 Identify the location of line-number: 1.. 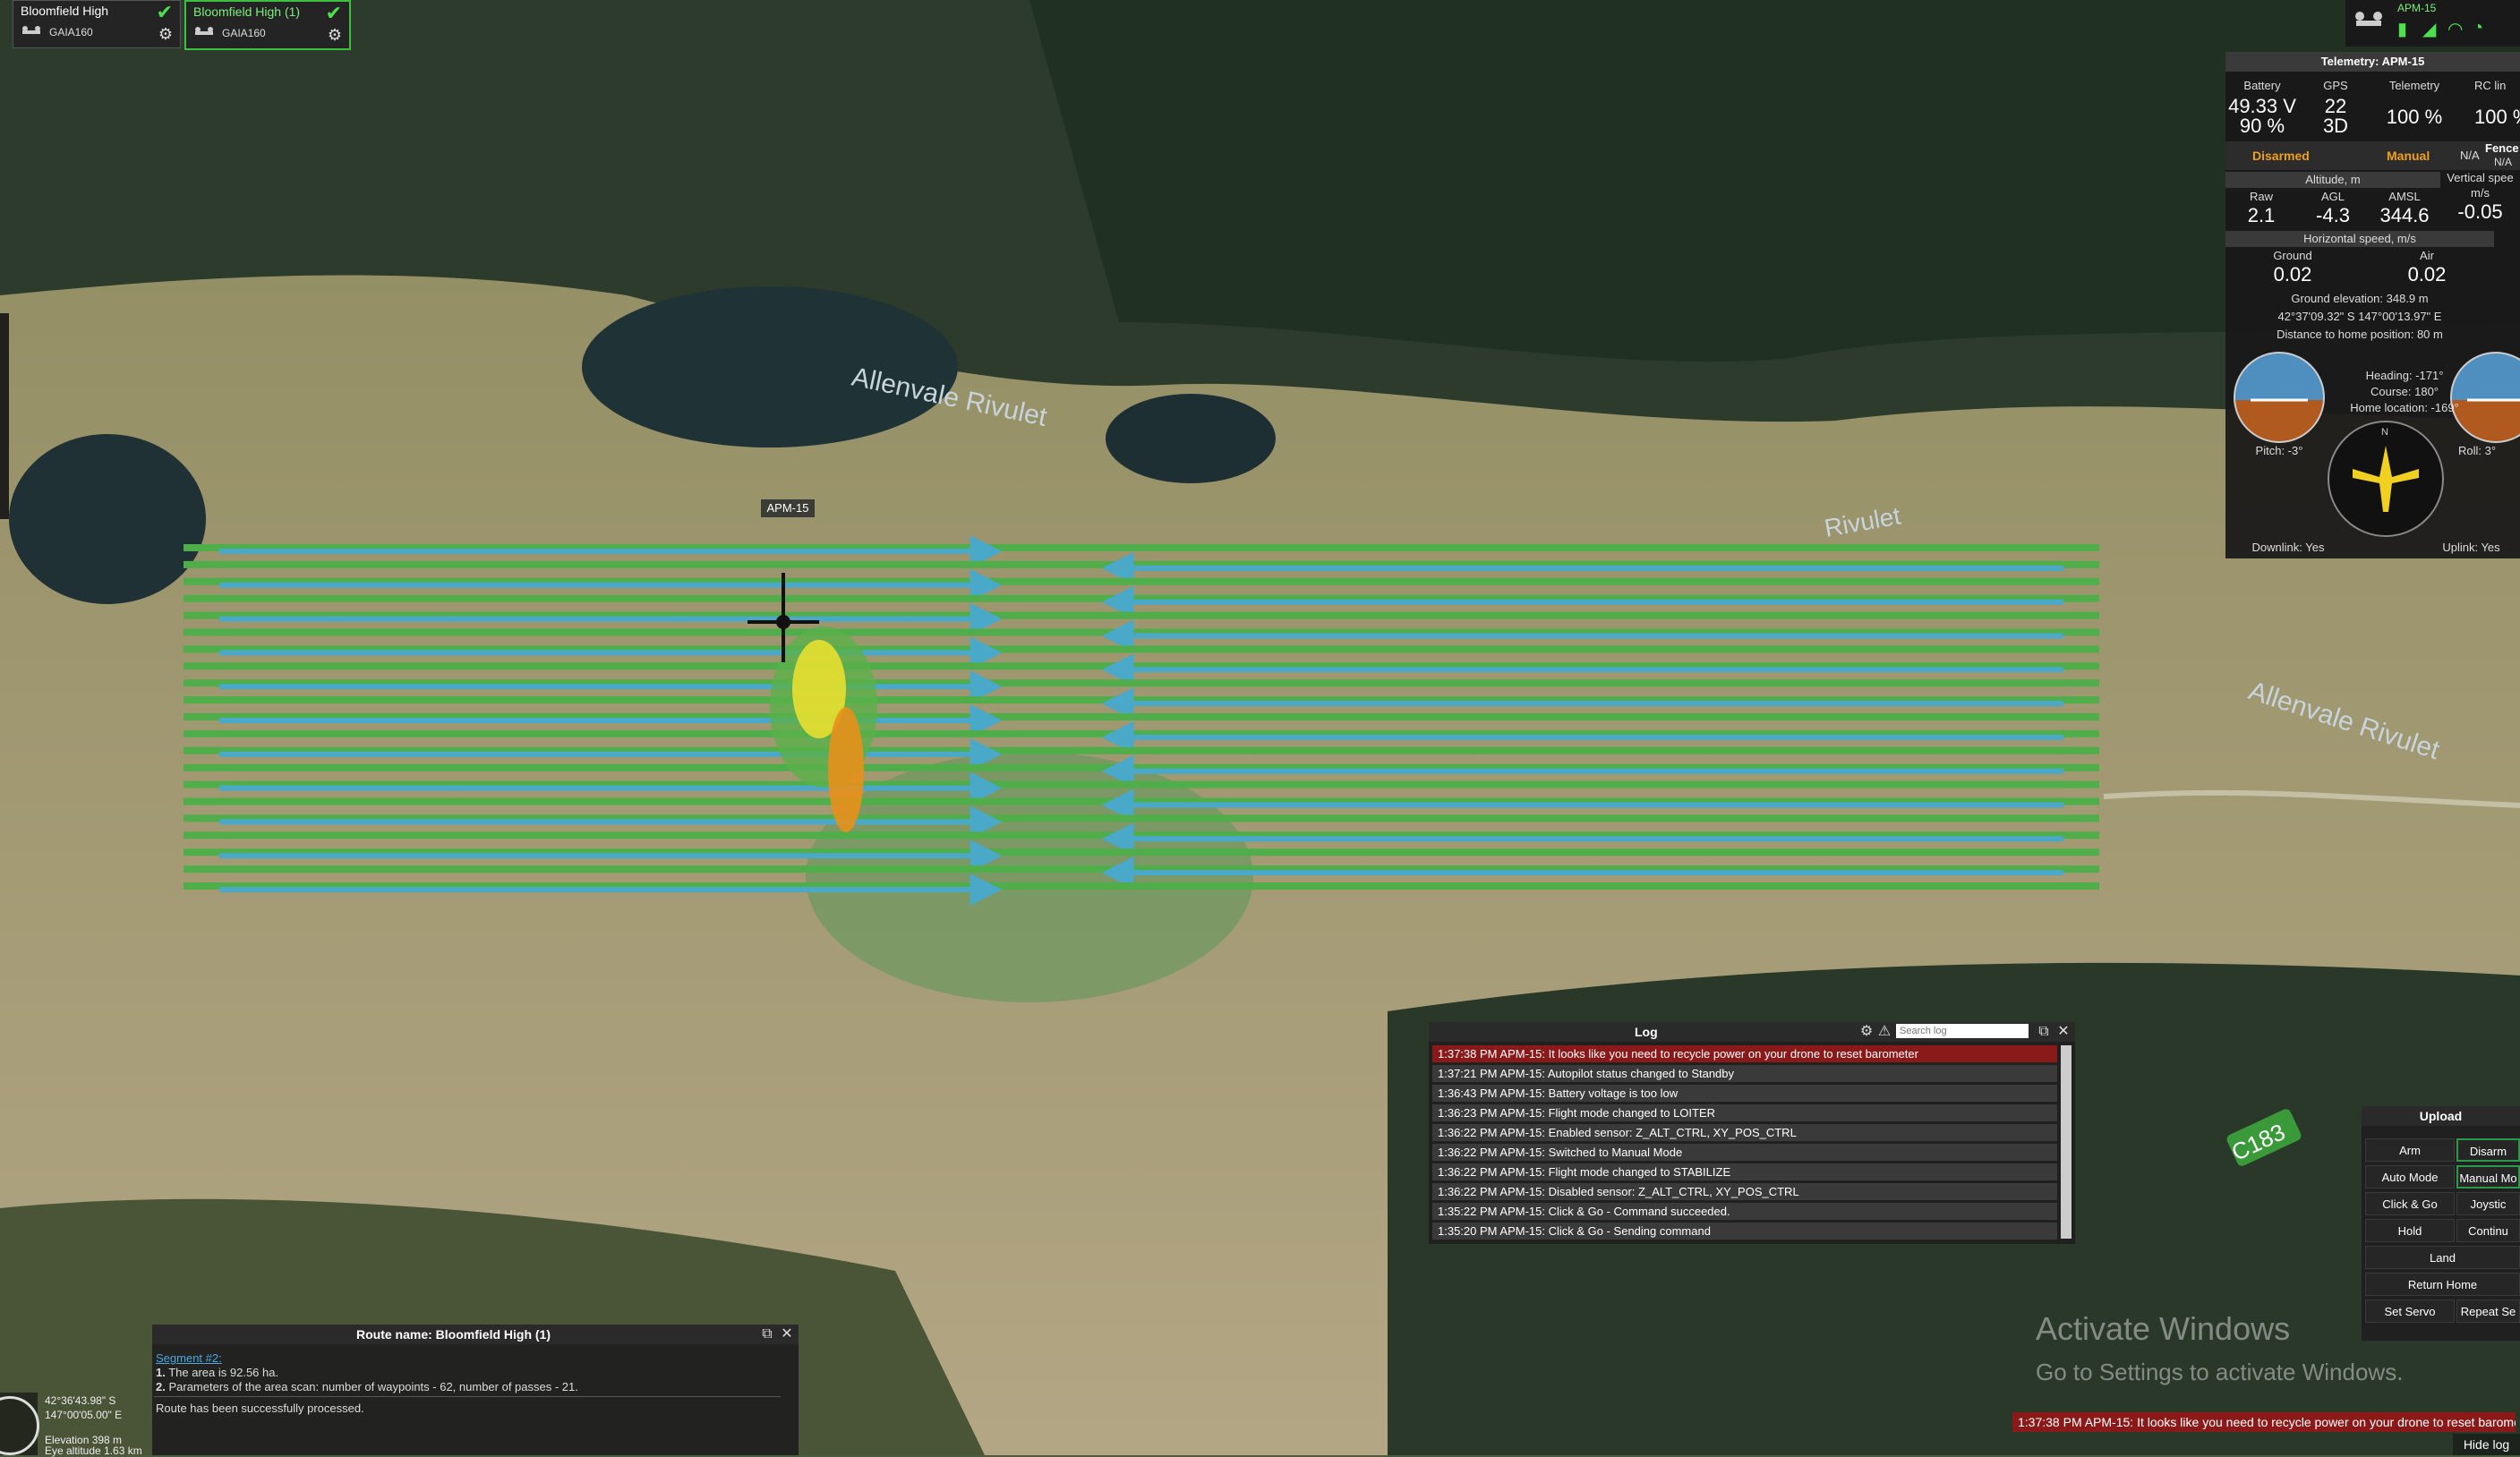
(161, 1373).